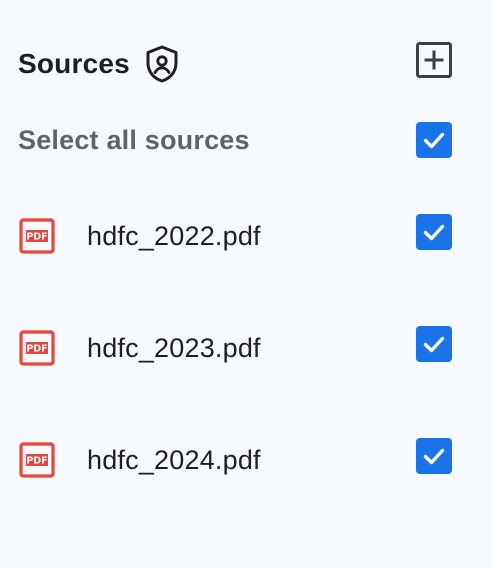 The image size is (492, 568). I want to click on add-box-icon, so click(434, 60).